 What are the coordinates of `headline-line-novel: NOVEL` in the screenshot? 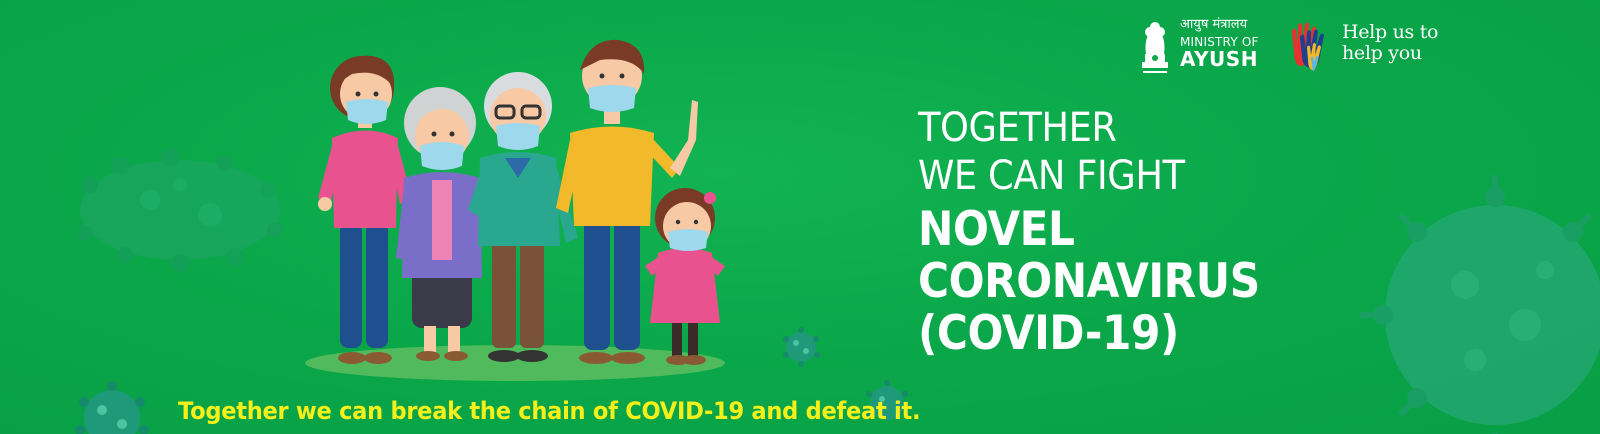 It's located at (996, 229).